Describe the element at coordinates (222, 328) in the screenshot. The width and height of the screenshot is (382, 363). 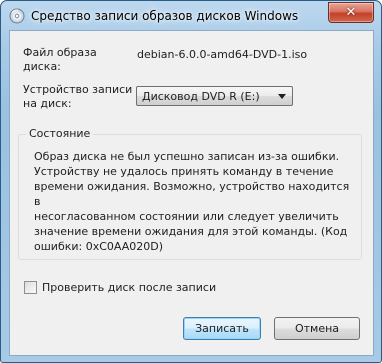
I see `burn-button: Записать` at that location.